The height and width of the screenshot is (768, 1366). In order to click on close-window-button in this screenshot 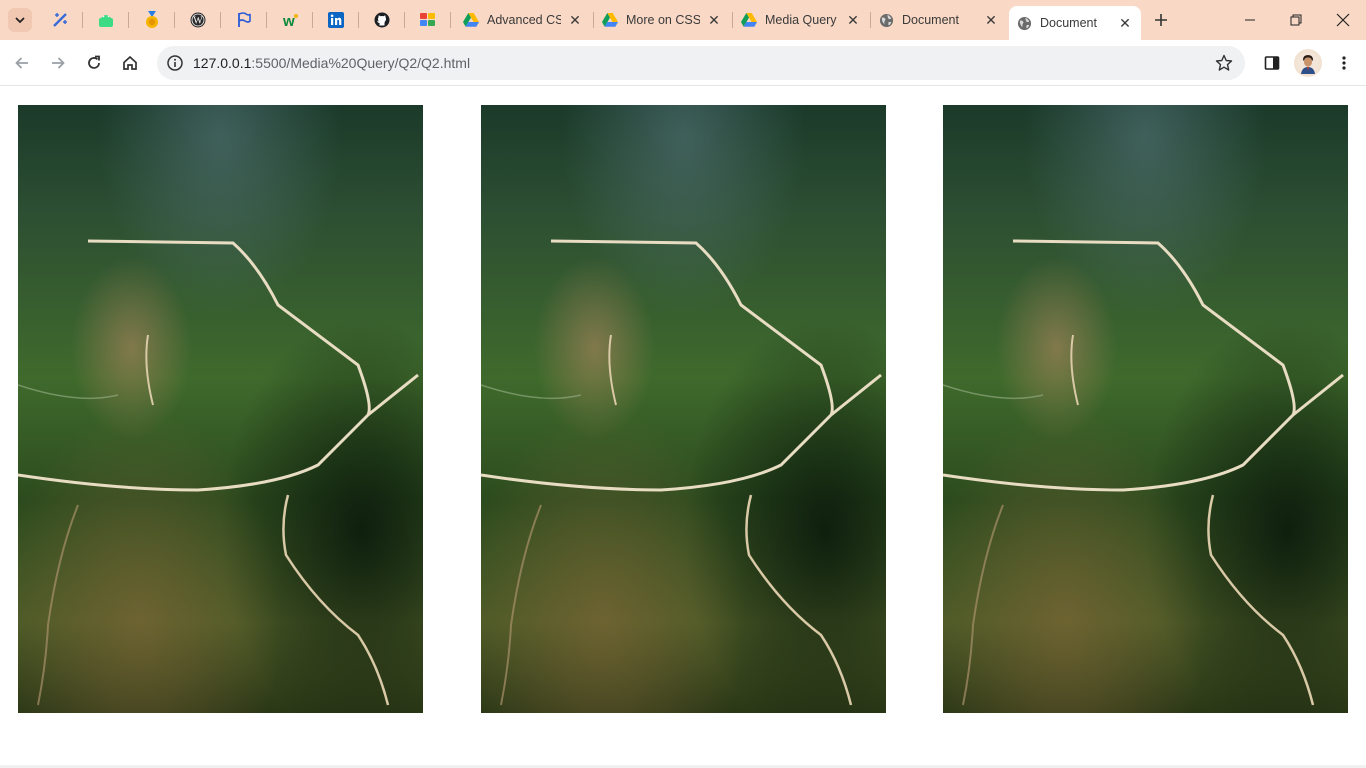, I will do `click(1343, 20)`.